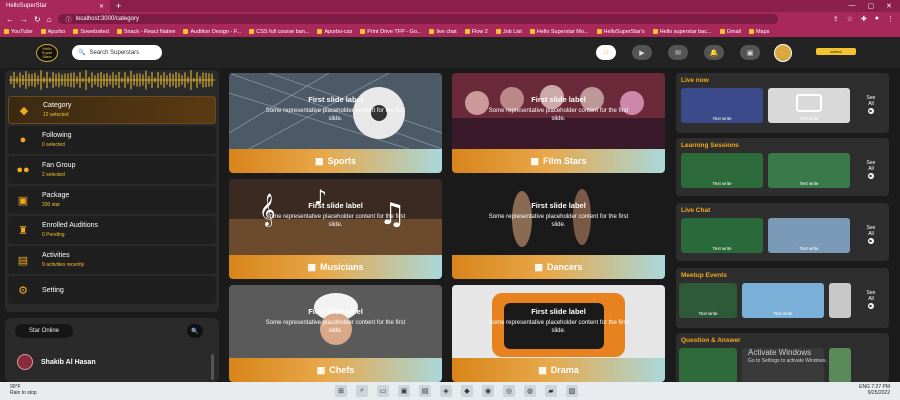 The image size is (900, 400). Describe the element at coordinates (446, 391) in the screenshot. I see `store-icon: ◈` at that location.